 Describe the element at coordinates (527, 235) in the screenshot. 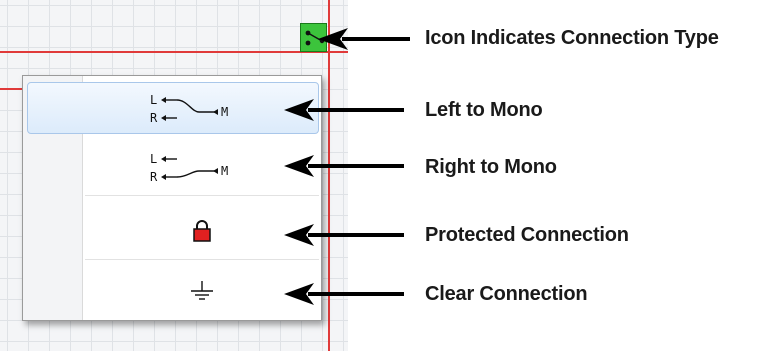

I see `callout-label-protected: Protected Connection` at that location.